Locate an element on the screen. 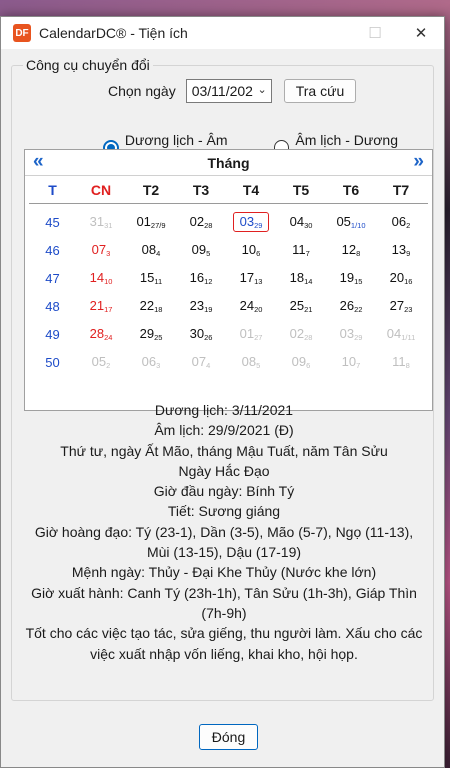 The width and height of the screenshot is (450, 768). calendar-day: 3131 is located at coordinates (101, 222).